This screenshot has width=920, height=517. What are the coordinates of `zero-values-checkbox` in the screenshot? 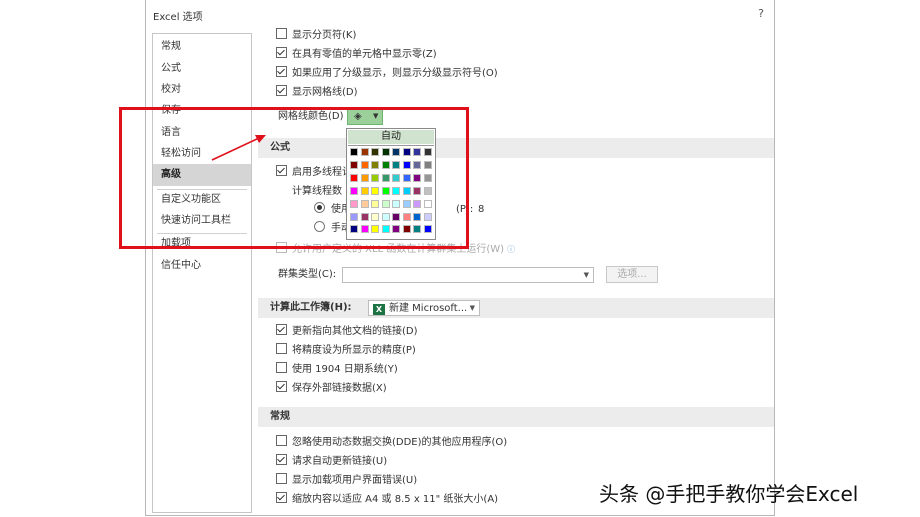 It's located at (281, 52).